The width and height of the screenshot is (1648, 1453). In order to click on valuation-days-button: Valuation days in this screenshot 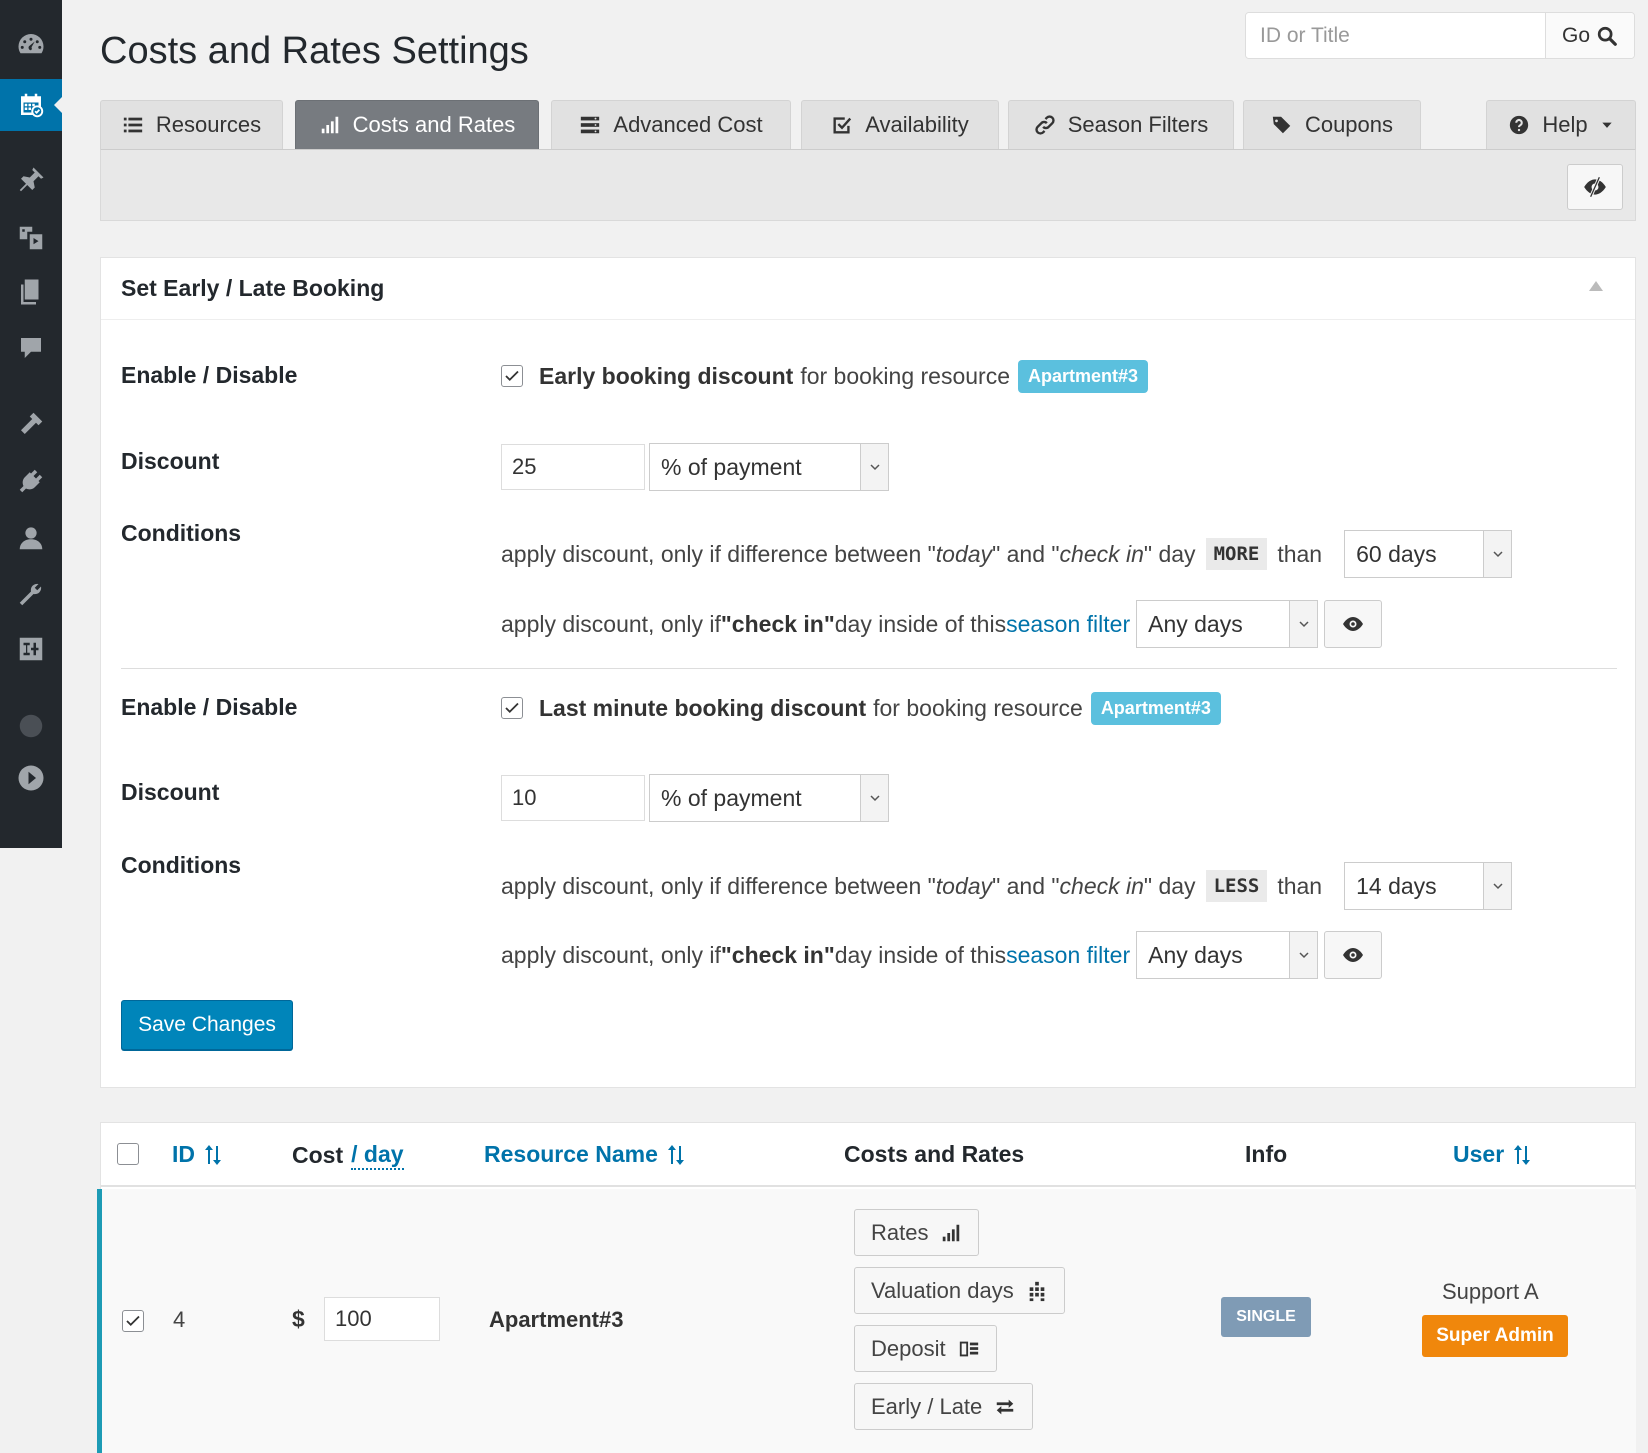, I will do `click(959, 1290)`.